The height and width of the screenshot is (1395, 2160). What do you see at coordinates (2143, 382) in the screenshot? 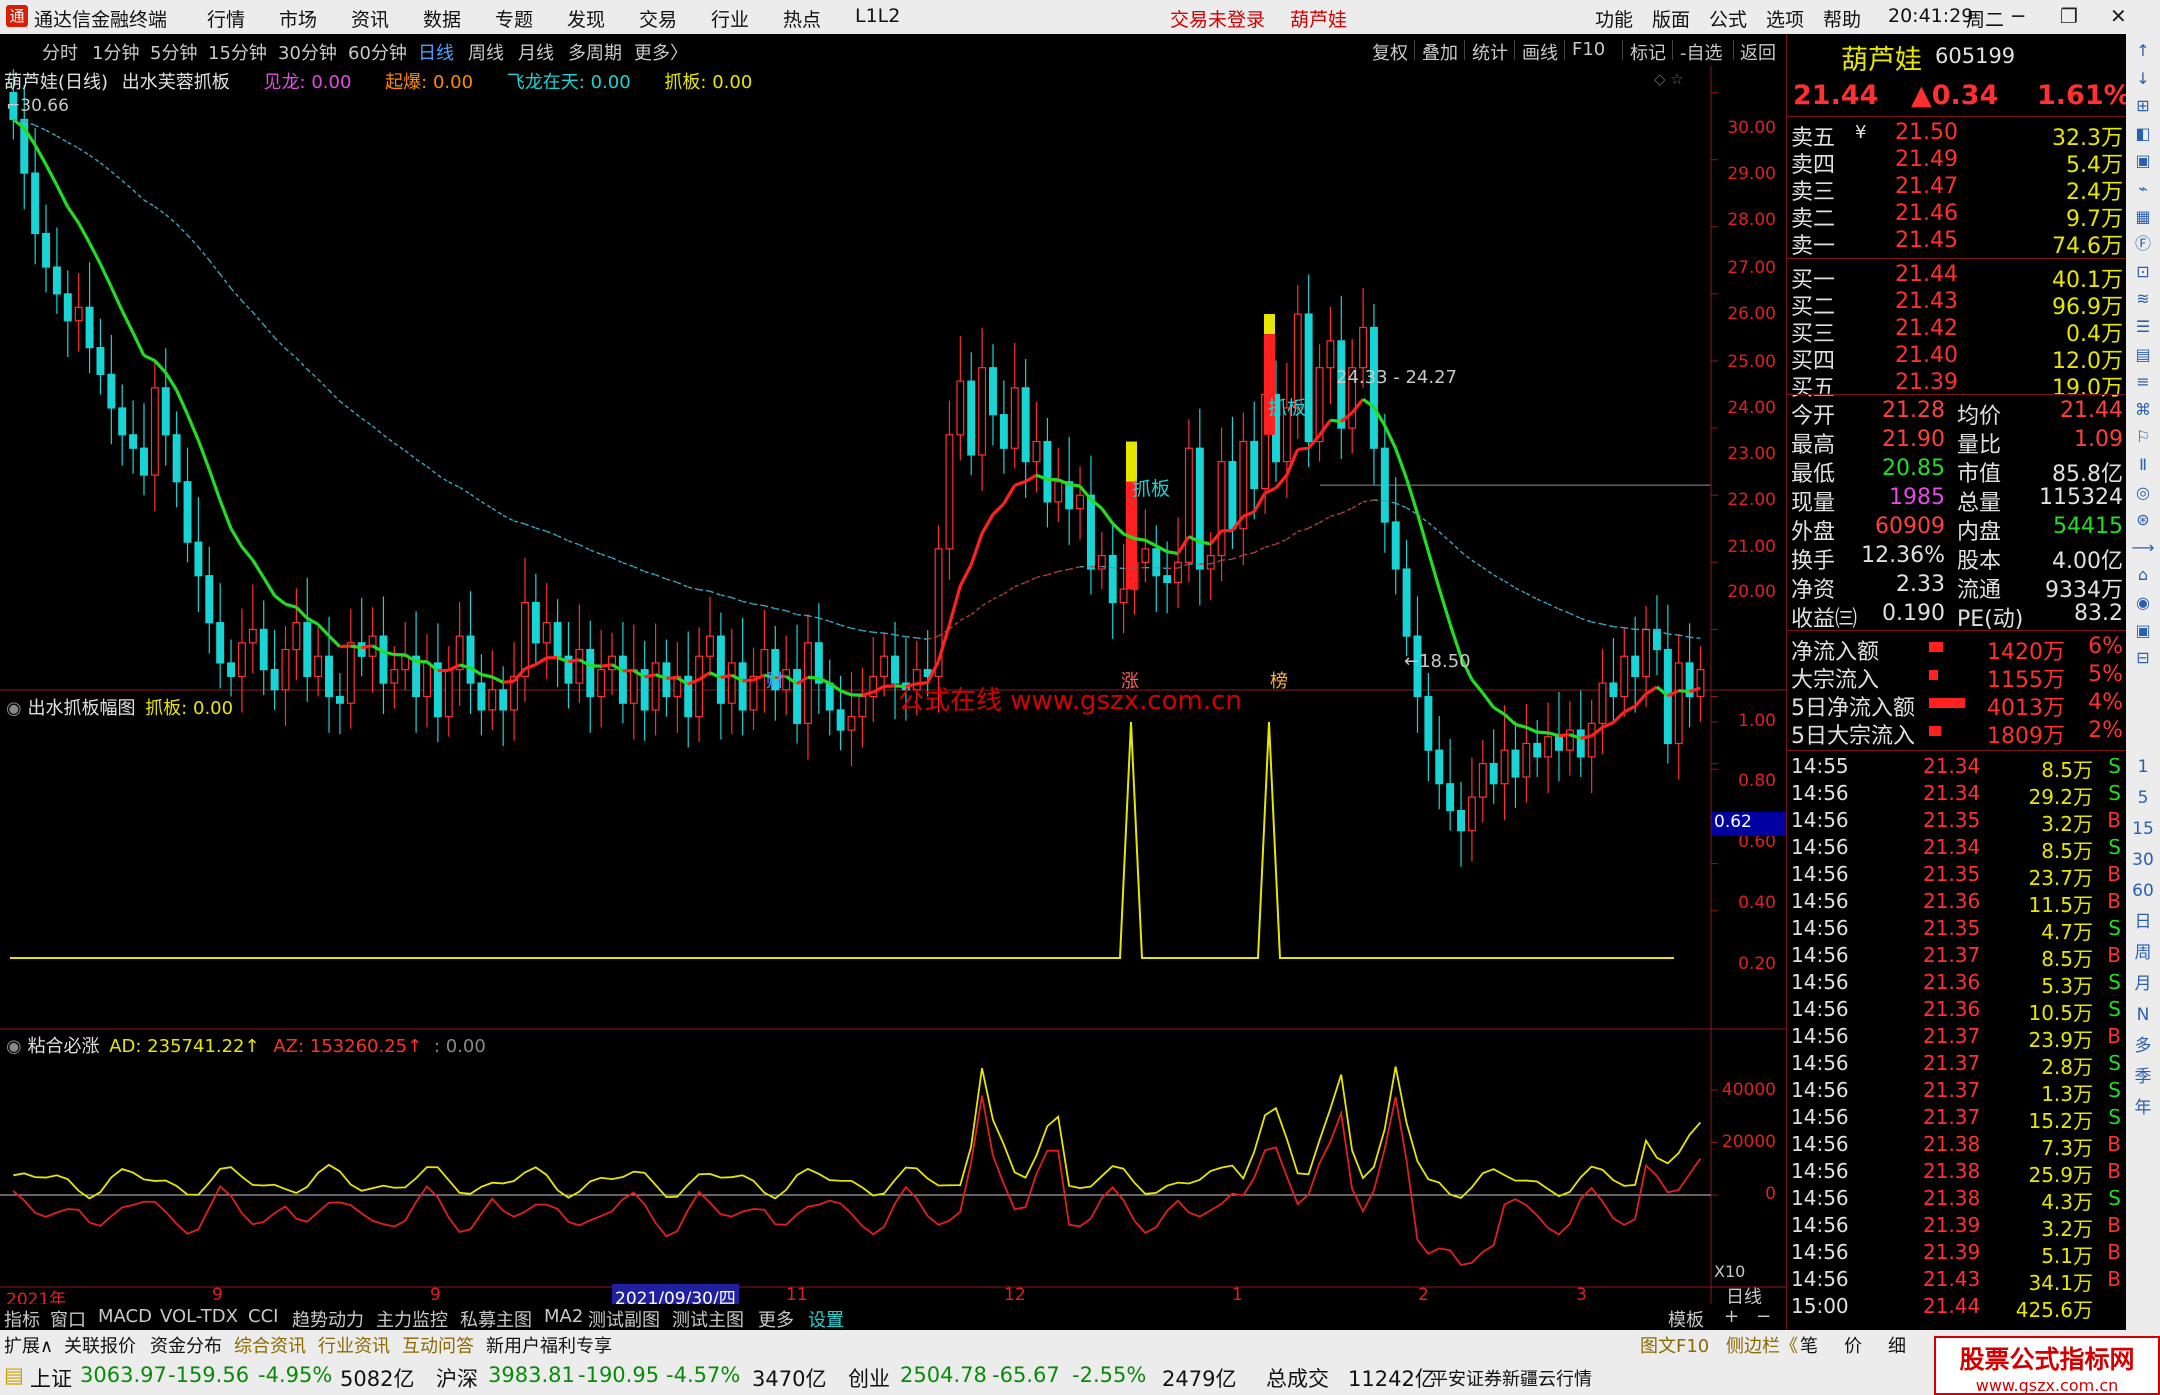
I see `toolbar-icon: ≡` at bounding box center [2143, 382].